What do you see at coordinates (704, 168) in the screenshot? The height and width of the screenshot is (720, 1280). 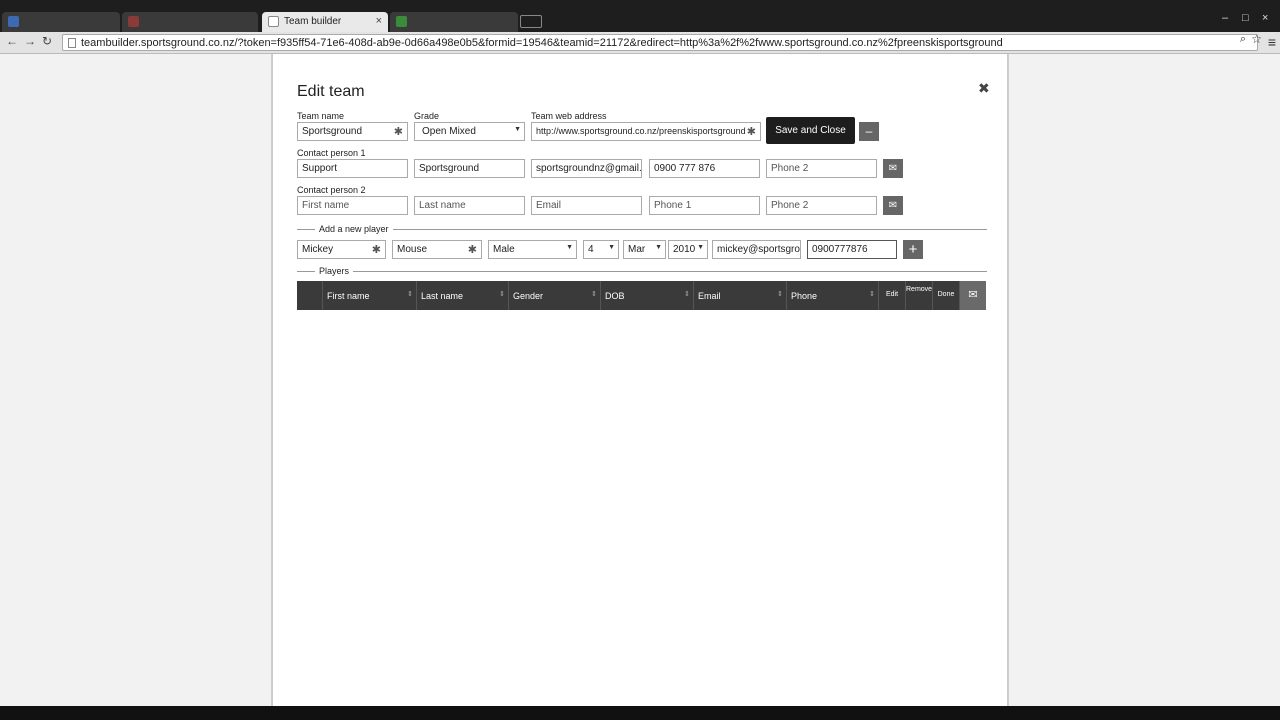 I see `contact1-phone1: 0900 777 876` at bounding box center [704, 168].